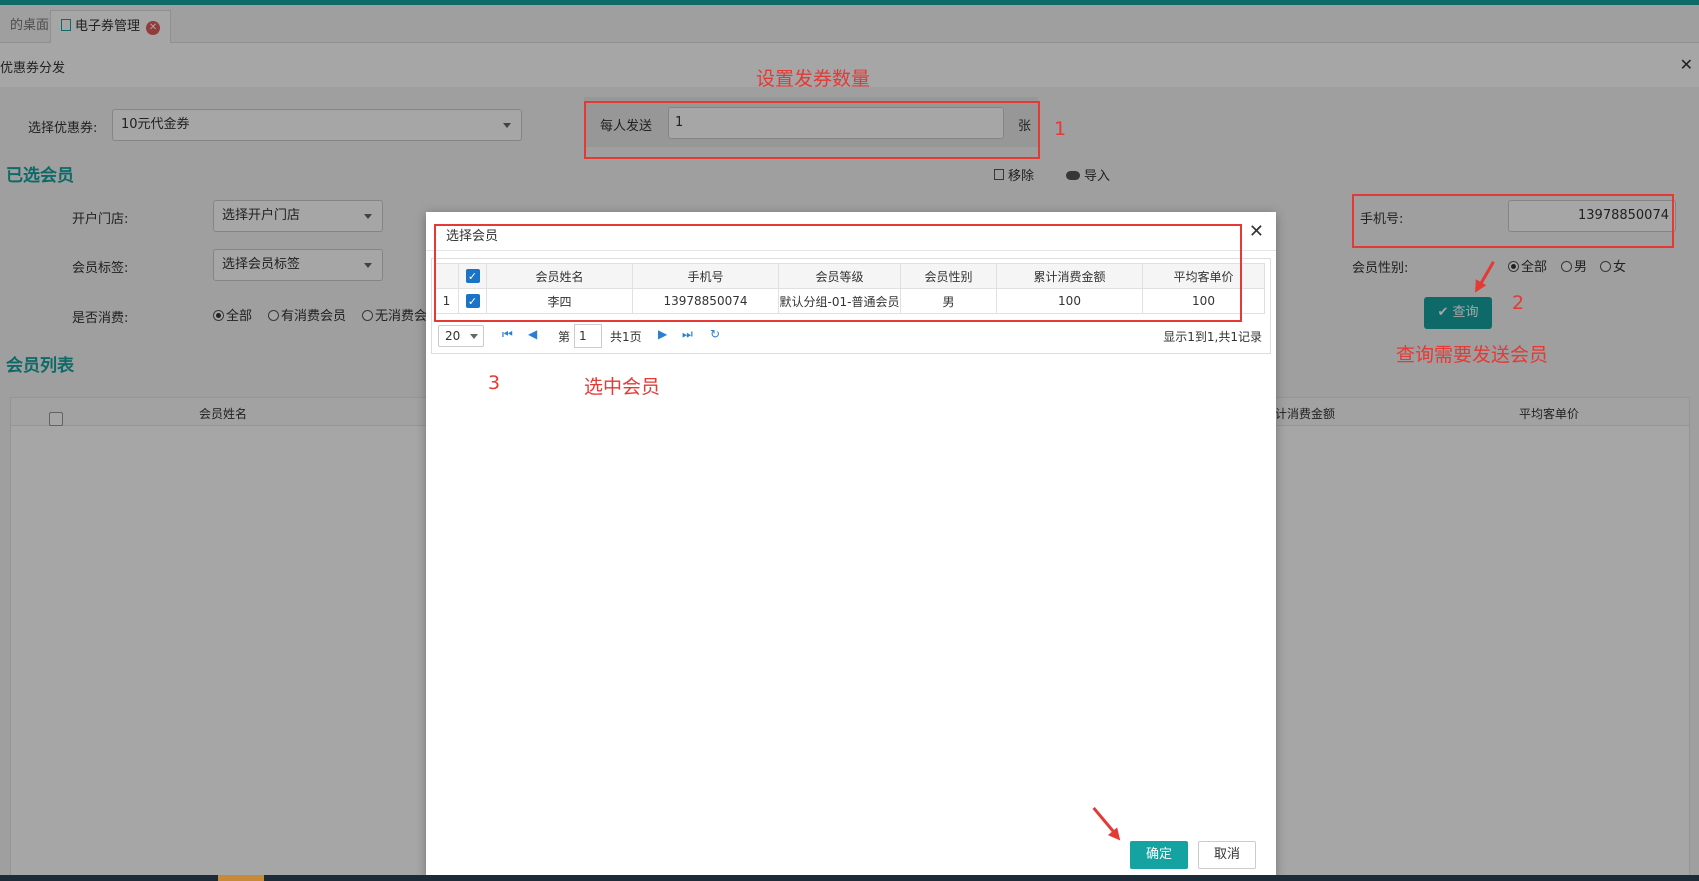 The height and width of the screenshot is (881, 1699). What do you see at coordinates (687, 334) in the screenshot?
I see `last-page-icon: ⏭` at bounding box center [687, 334].